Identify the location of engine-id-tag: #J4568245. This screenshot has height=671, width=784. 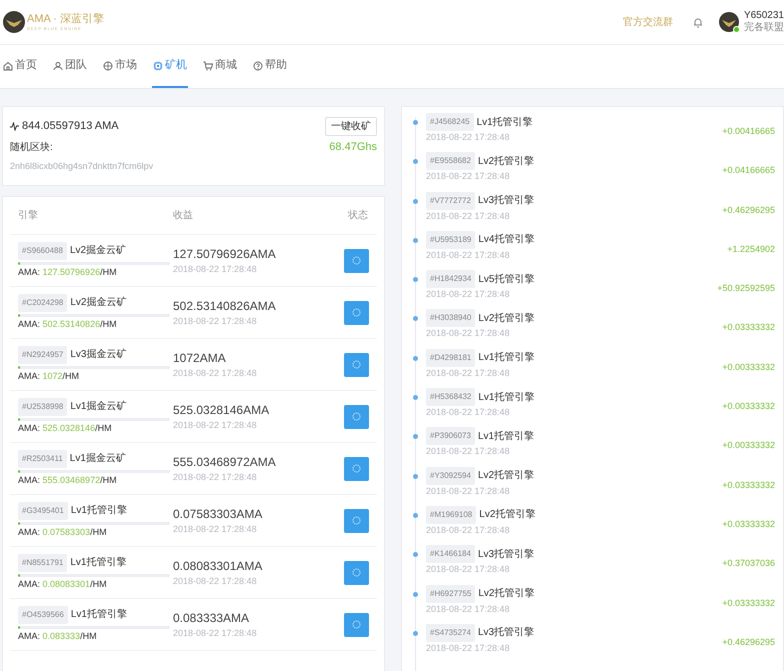
(450, 122).